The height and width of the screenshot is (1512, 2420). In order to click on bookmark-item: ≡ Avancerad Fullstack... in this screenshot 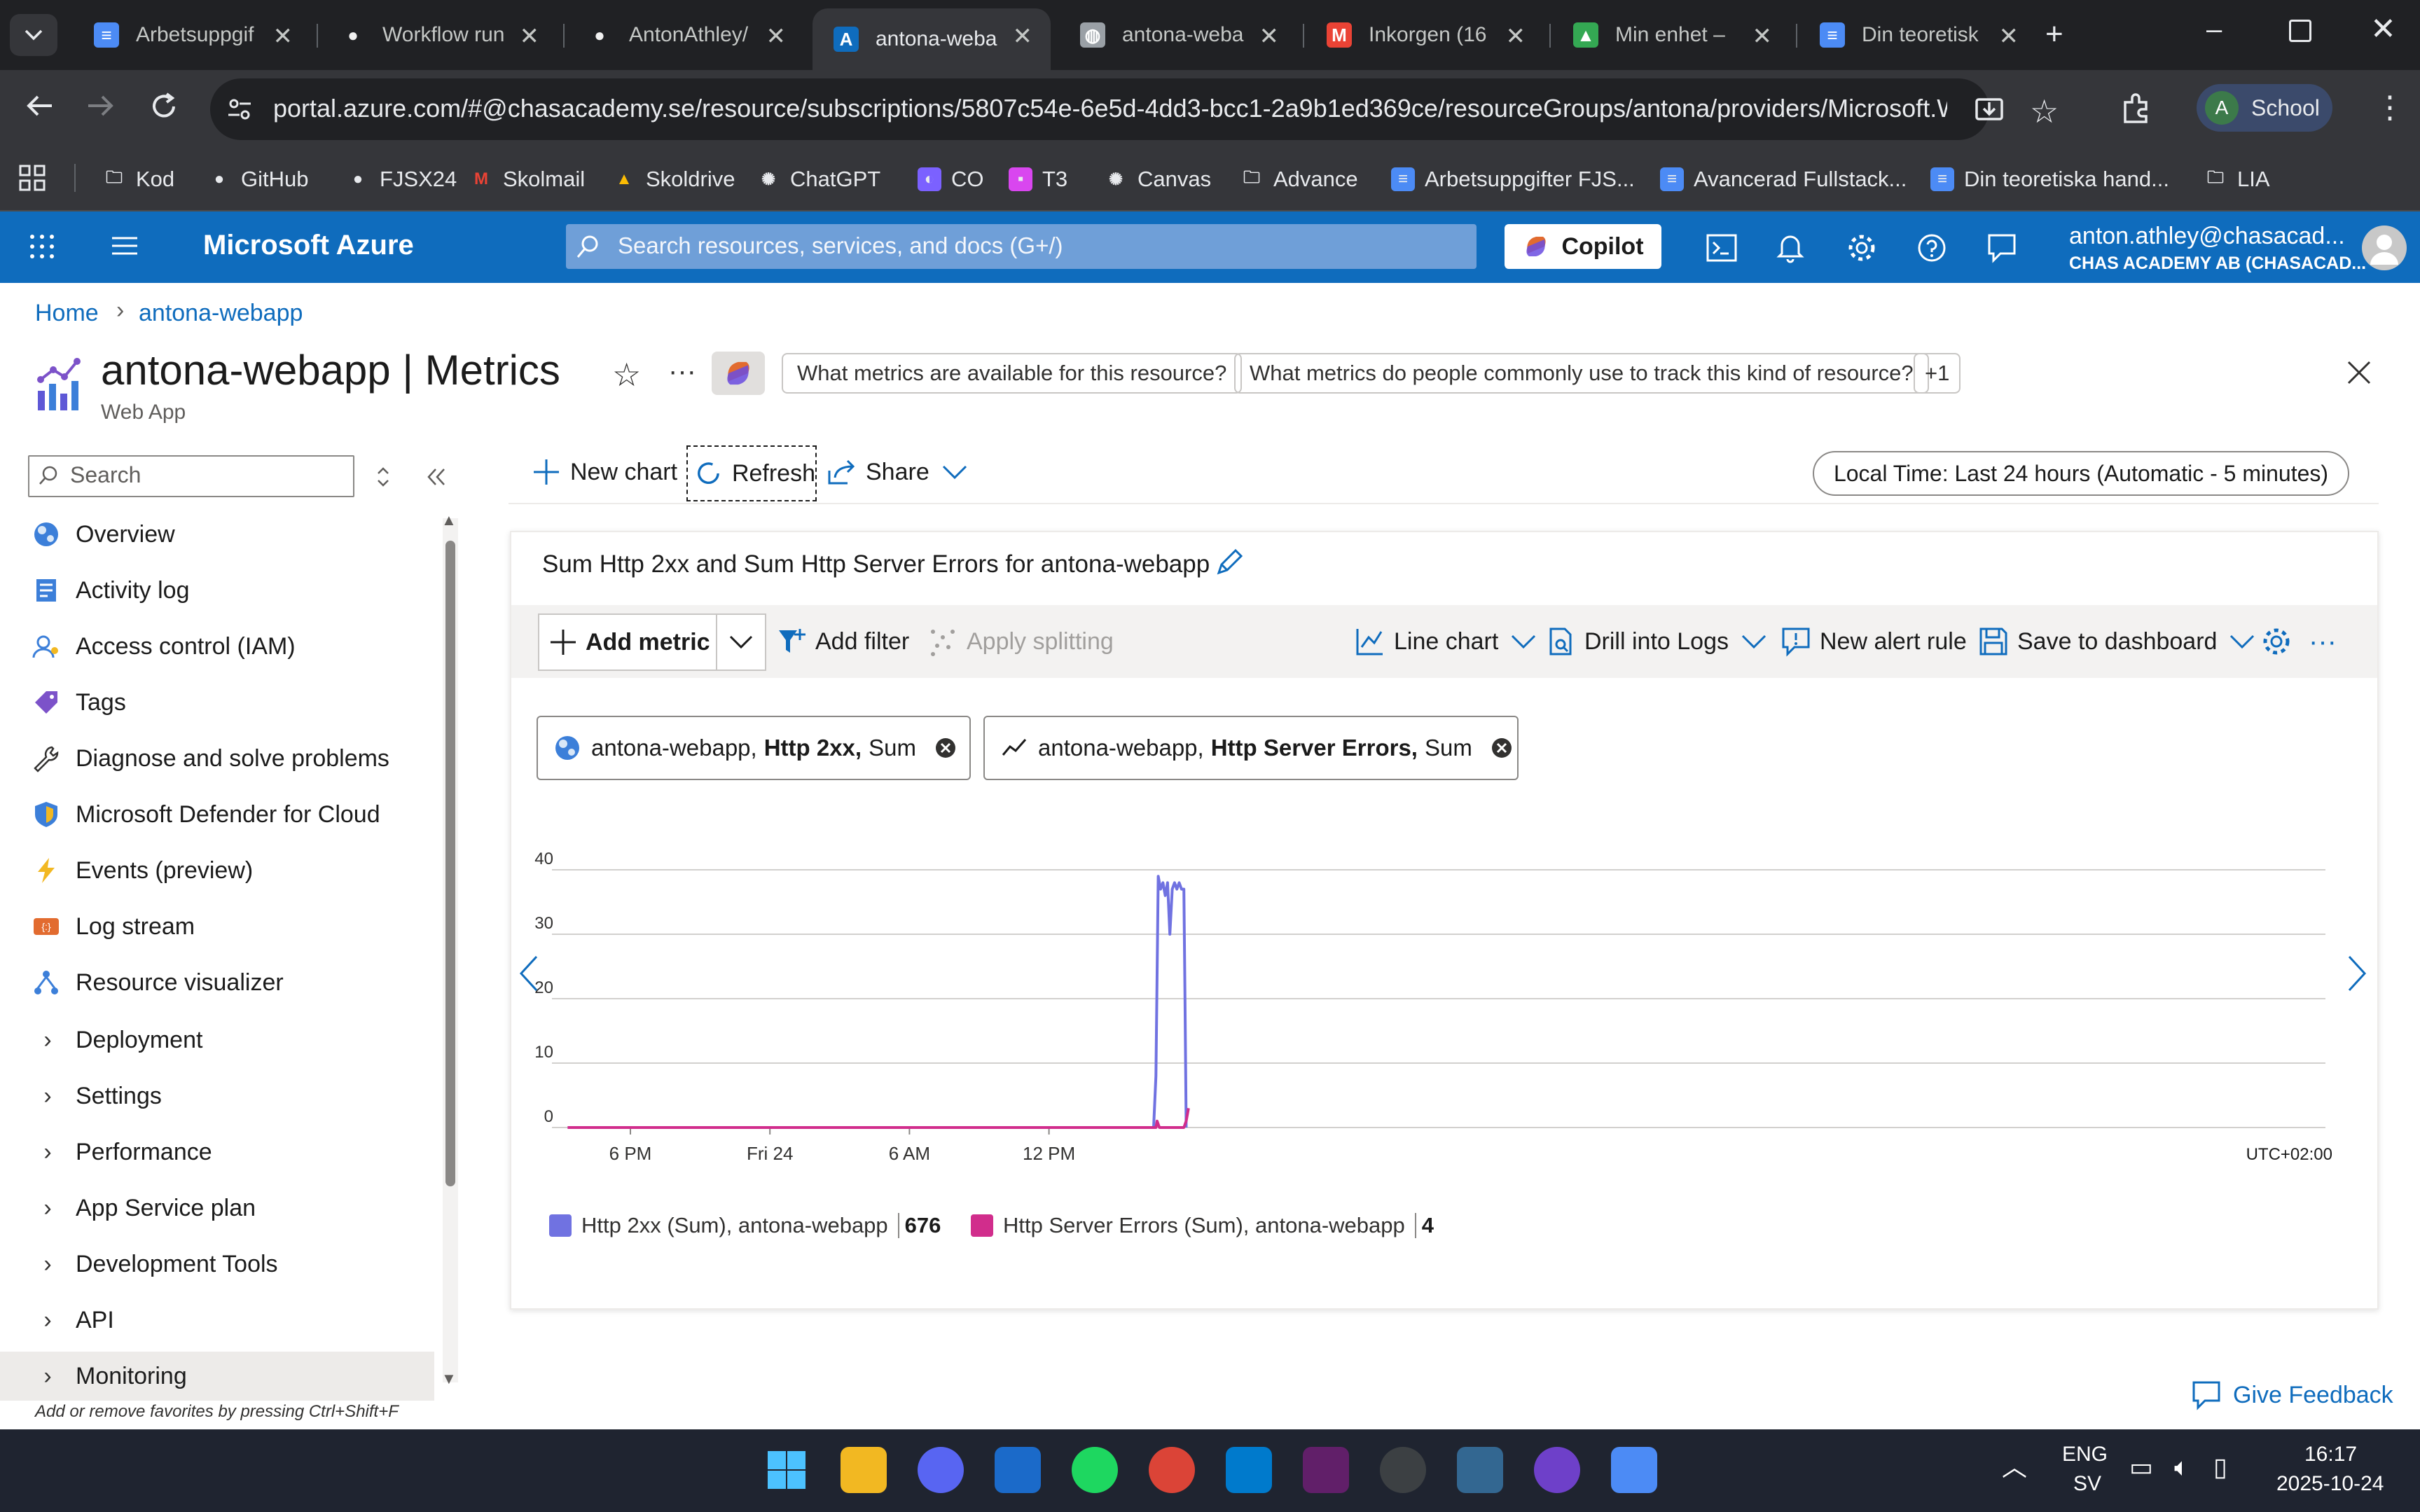, I will do `click(1783, 180)`.